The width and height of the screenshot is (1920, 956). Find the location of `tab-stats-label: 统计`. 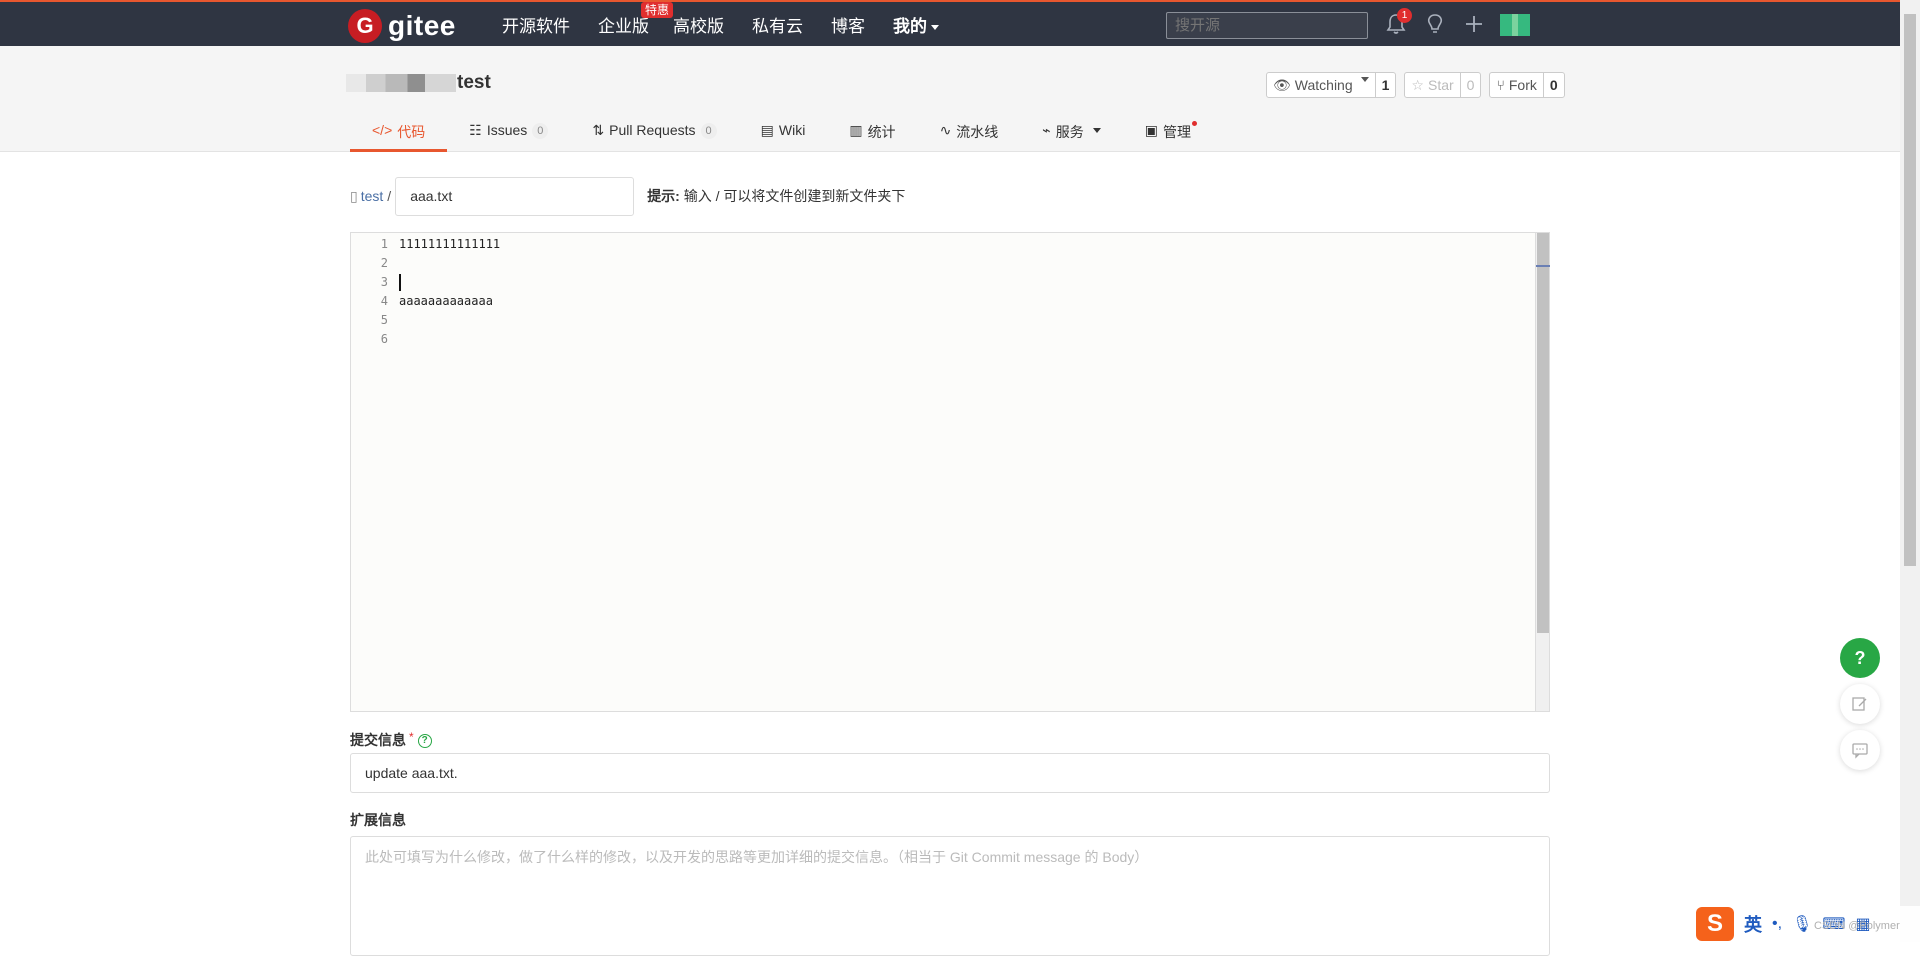

tab-stats-label: 统计 is located at coordinates (881, 132).